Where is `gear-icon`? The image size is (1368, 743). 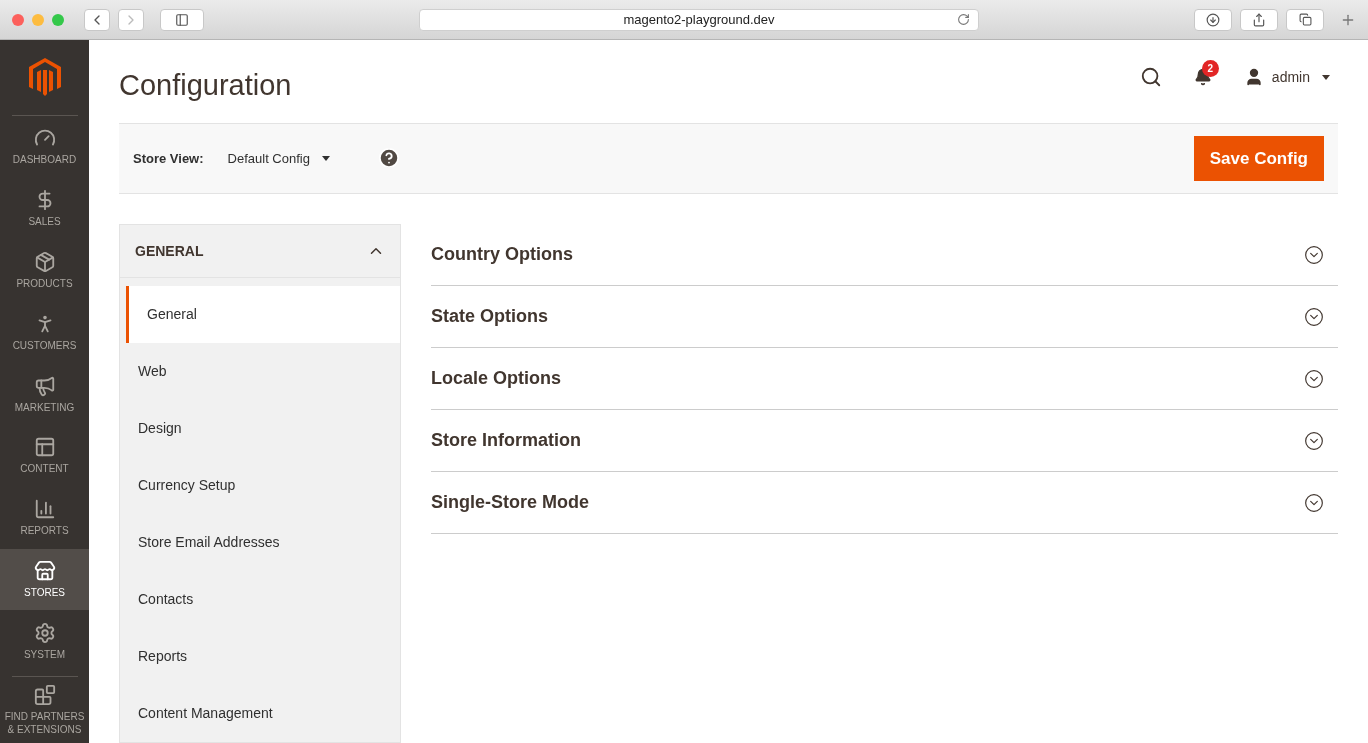
gear-icon is located at coordinates (44, 632).